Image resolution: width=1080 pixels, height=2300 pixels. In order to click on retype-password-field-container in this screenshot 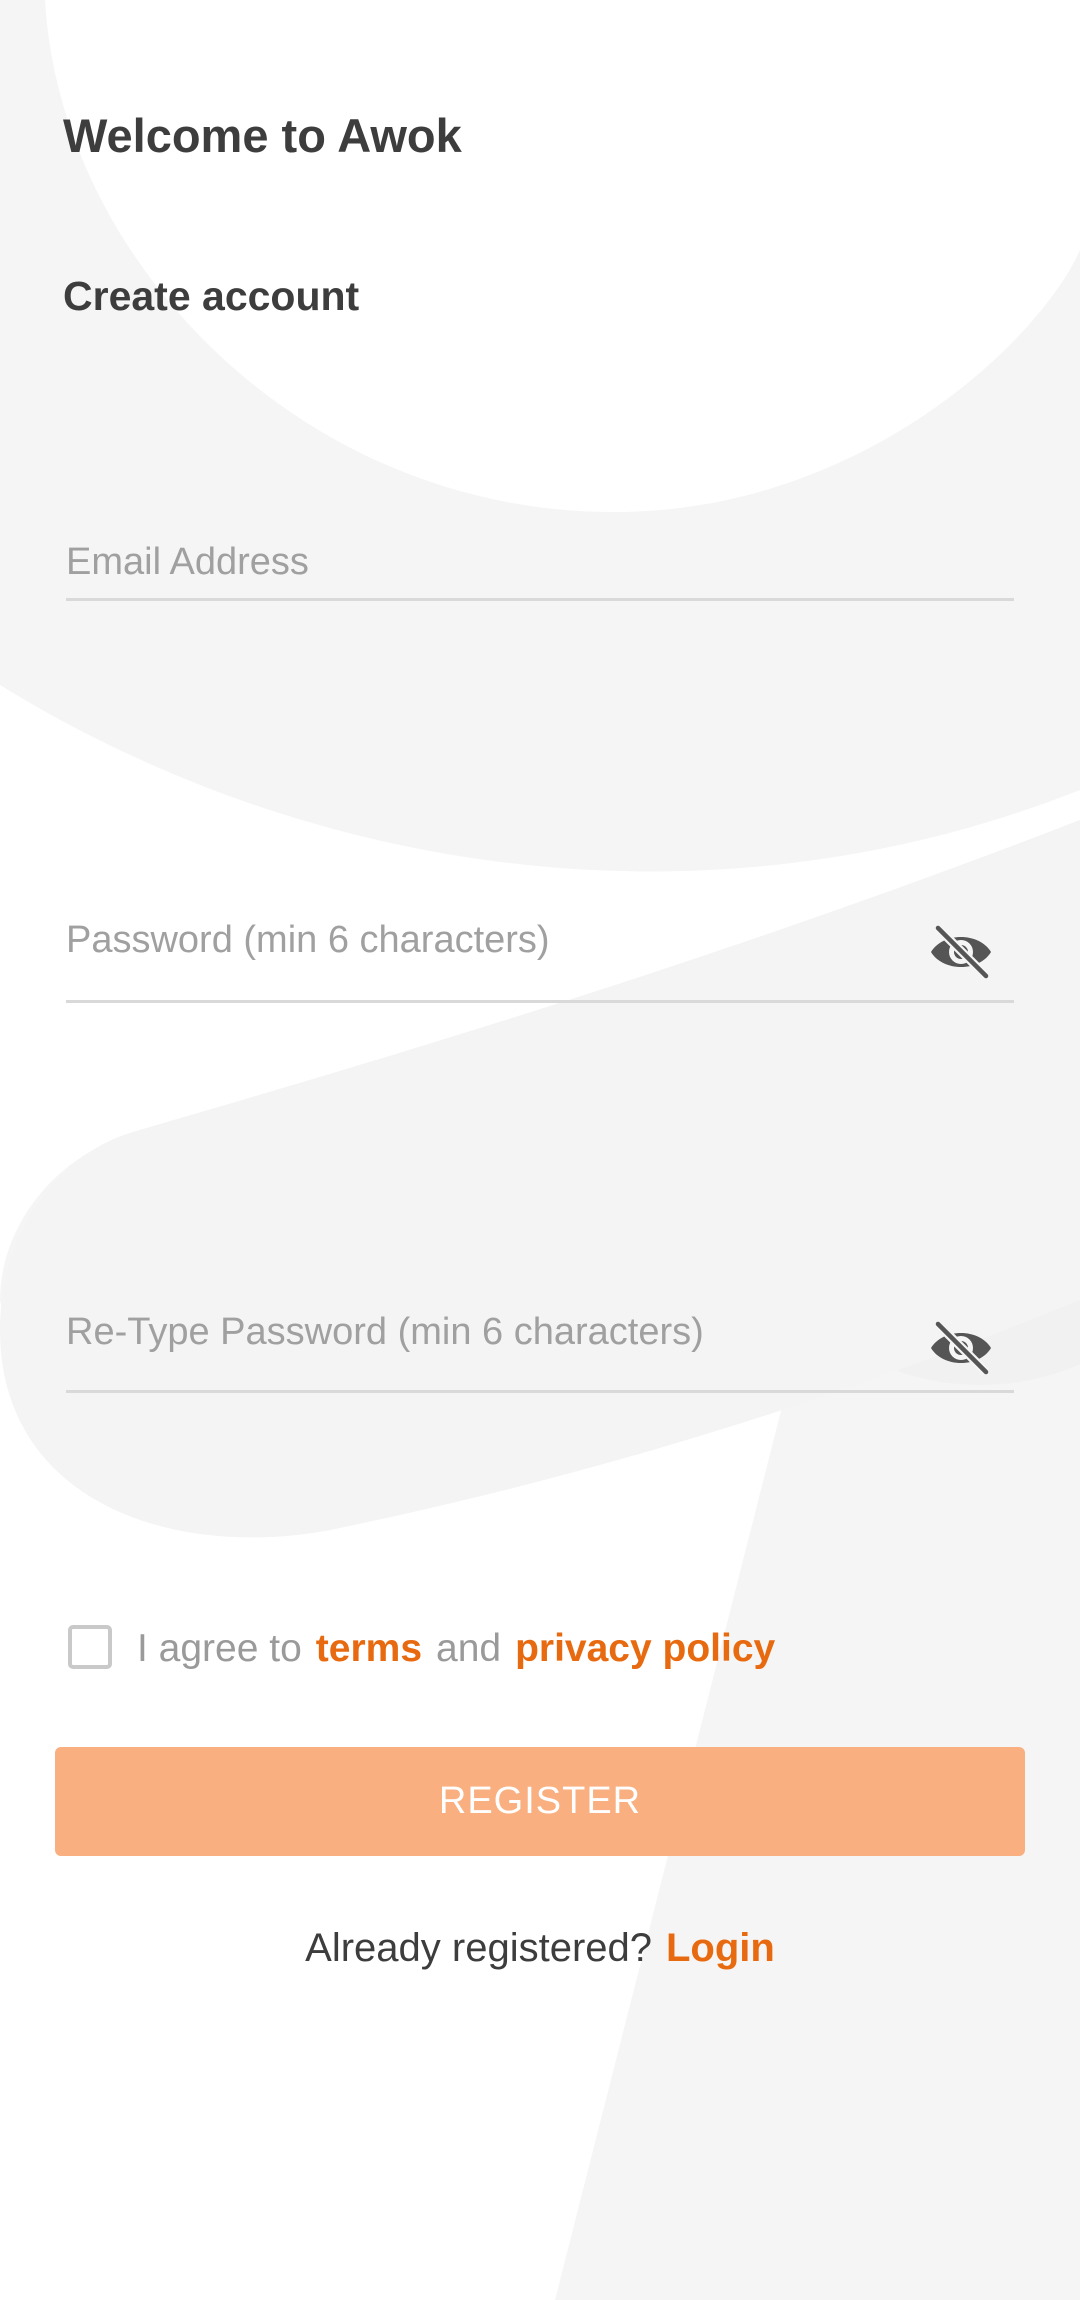, I will do `click(540, 1346)`.